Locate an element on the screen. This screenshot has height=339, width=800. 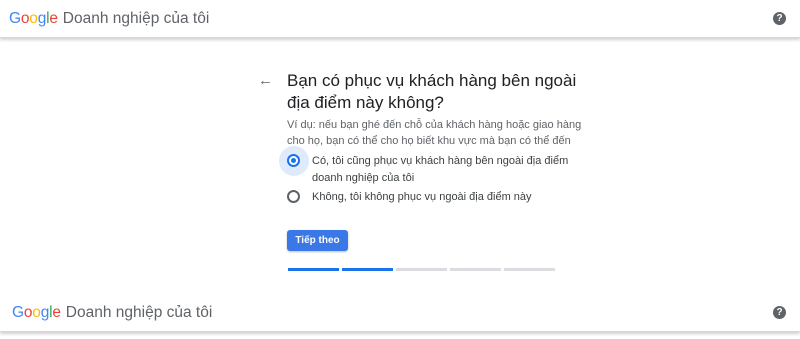
radio-yes is located at coordinates (294, 161).